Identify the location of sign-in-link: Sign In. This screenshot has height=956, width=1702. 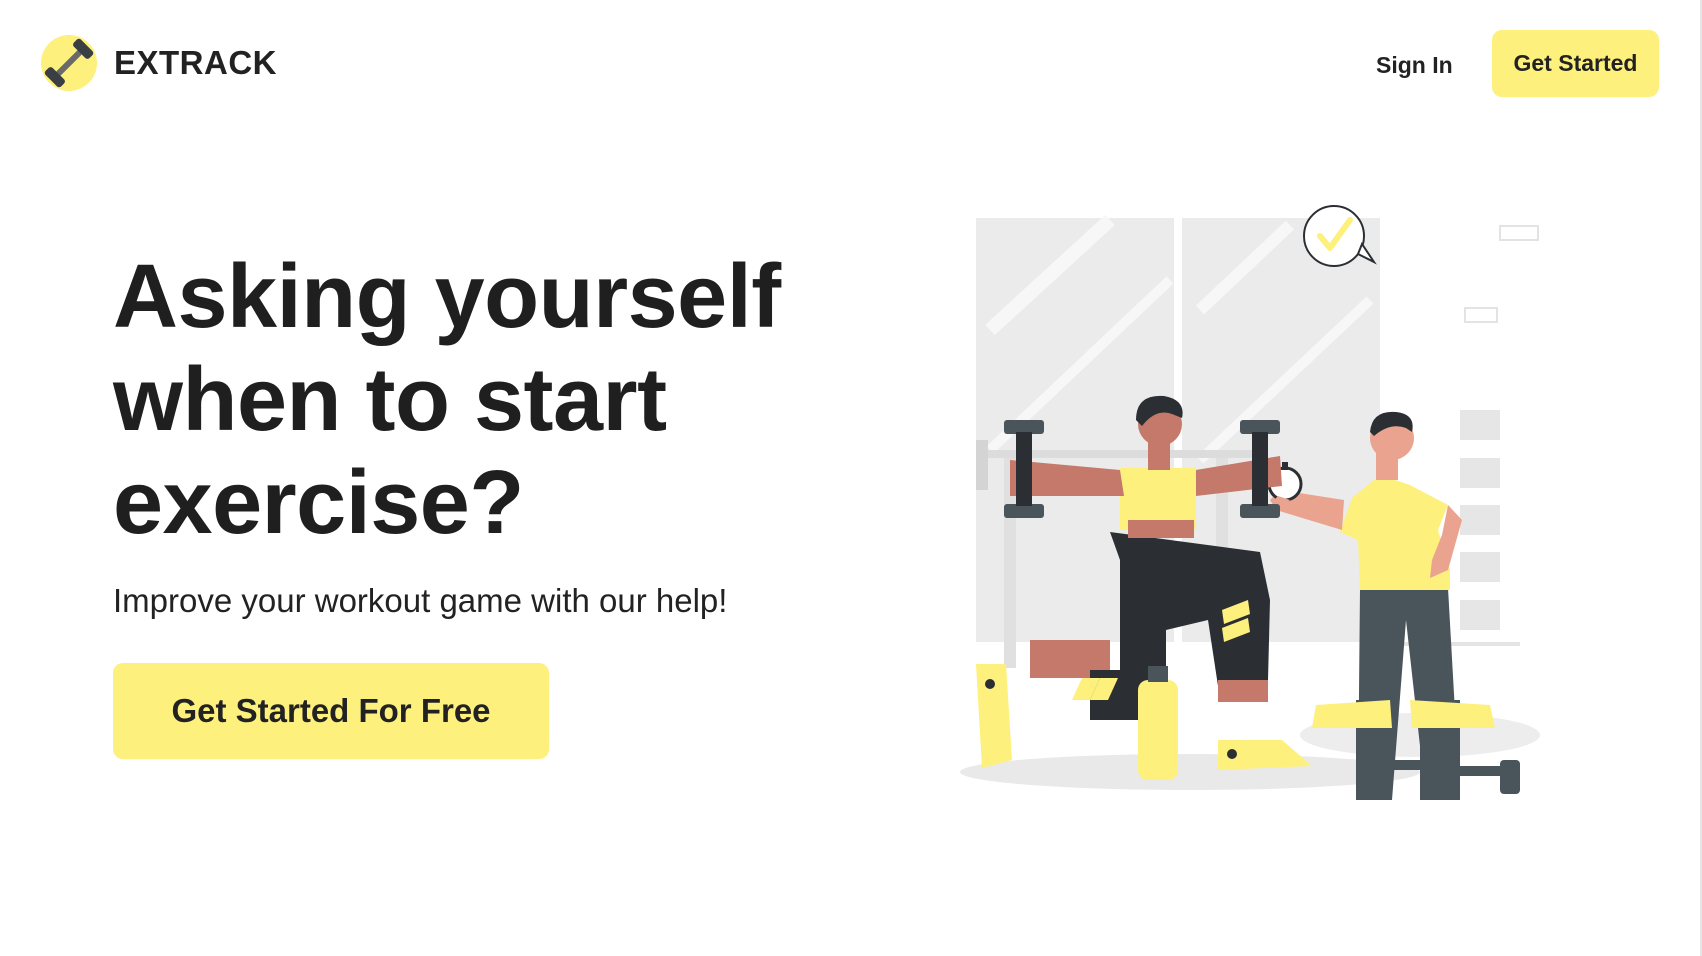
(1414, 65).